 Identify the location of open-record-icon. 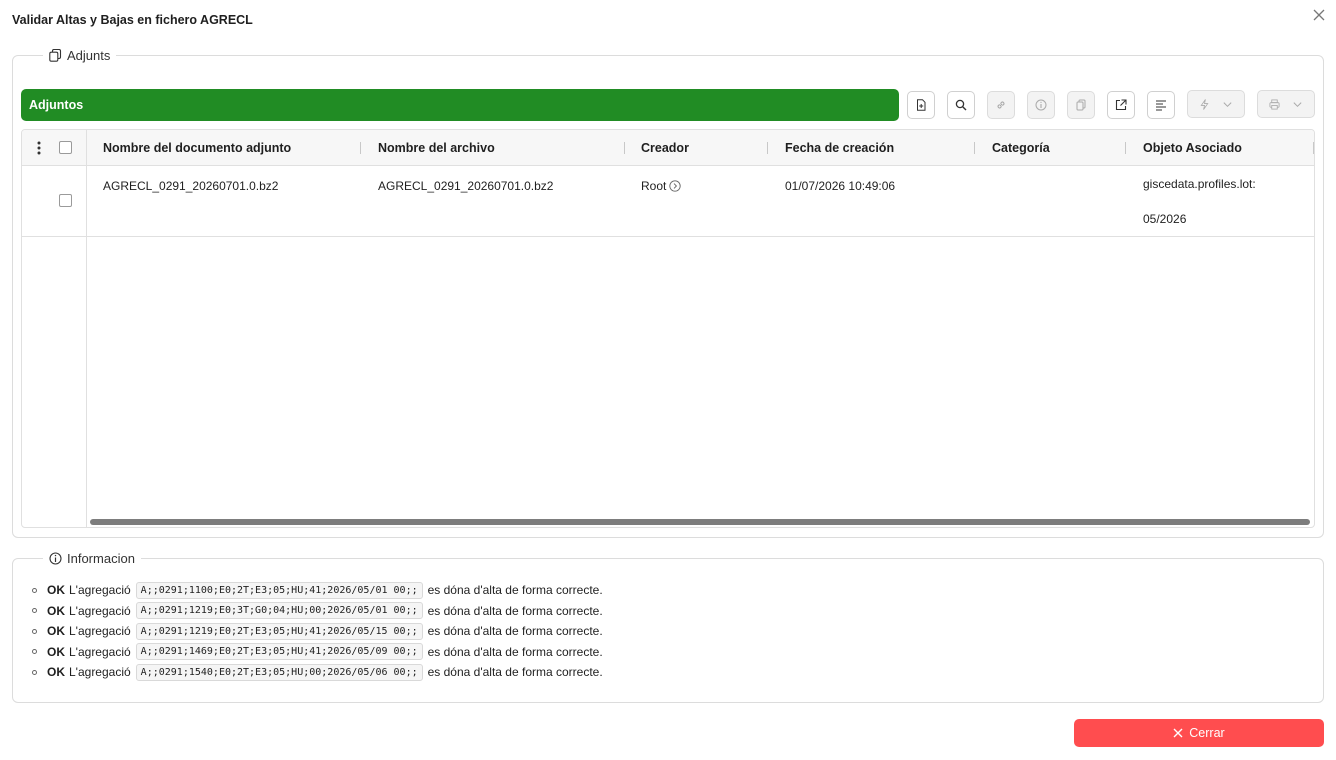
(675, 186).